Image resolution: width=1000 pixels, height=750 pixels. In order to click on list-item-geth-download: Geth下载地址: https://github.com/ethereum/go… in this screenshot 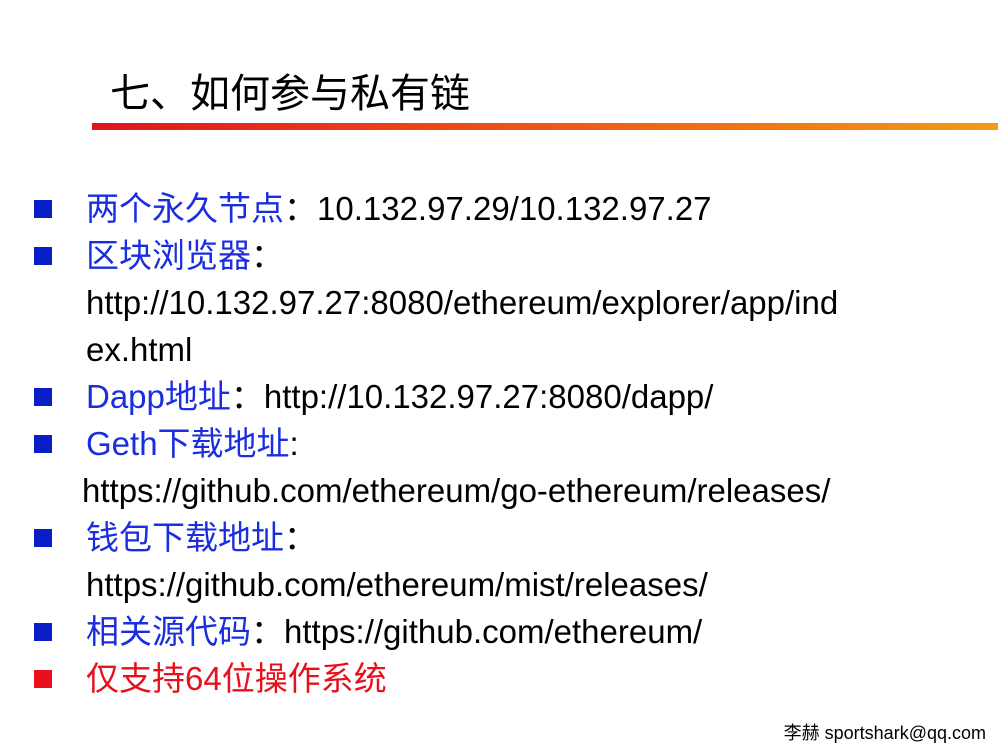, I will do `click(510, 467)`.